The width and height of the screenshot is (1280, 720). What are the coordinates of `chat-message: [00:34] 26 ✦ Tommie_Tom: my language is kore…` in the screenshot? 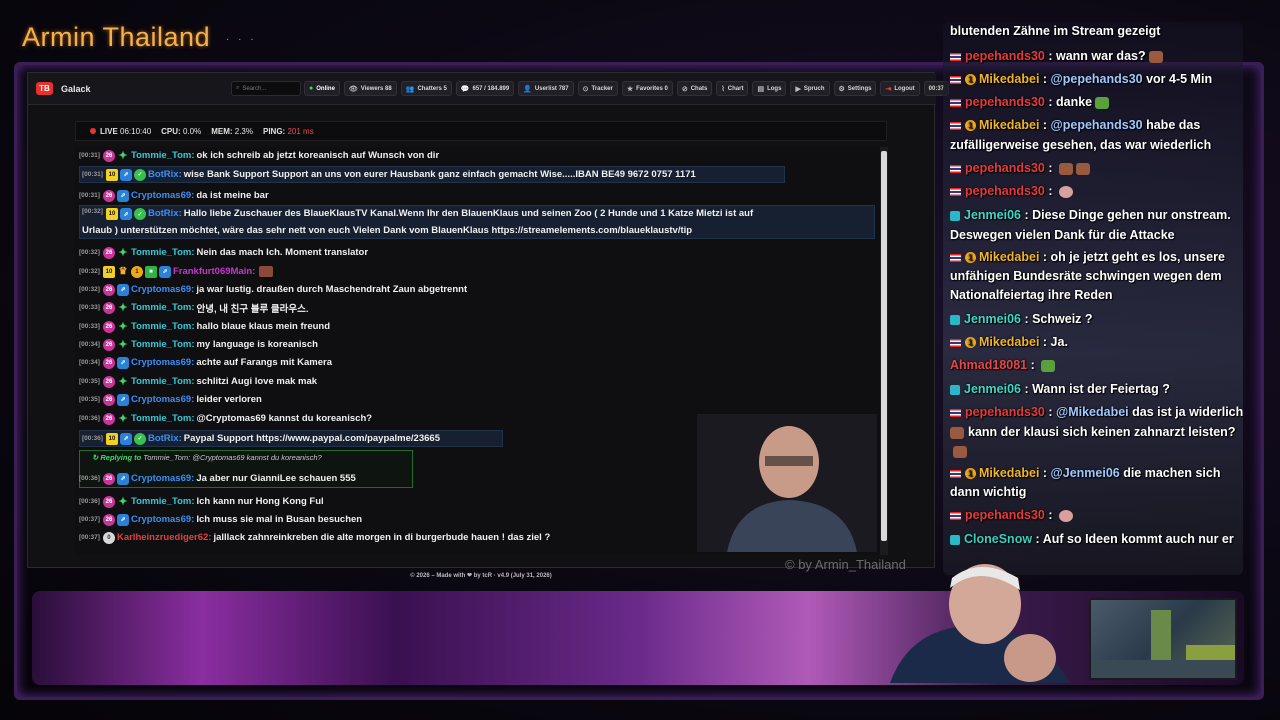 It's located at (198, 344).